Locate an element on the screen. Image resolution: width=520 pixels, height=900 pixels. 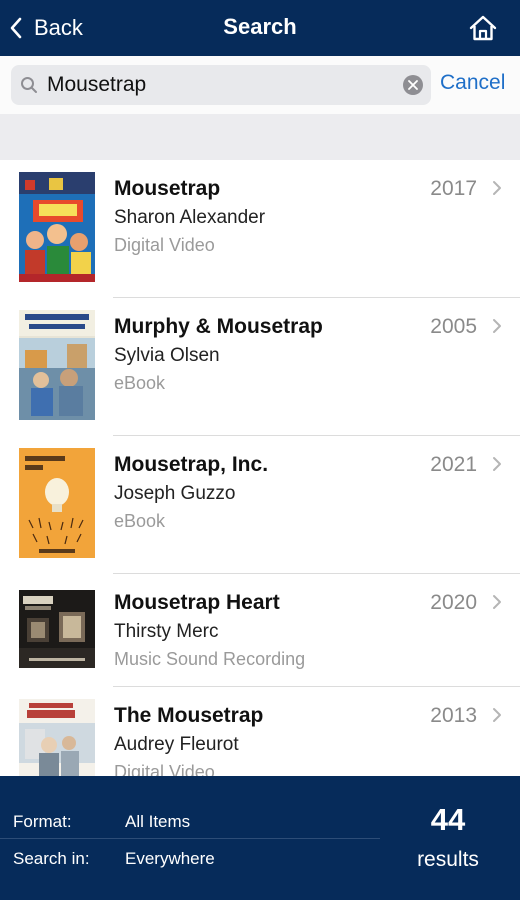
search-bar: Cancel is located at coordinates (260, 85).